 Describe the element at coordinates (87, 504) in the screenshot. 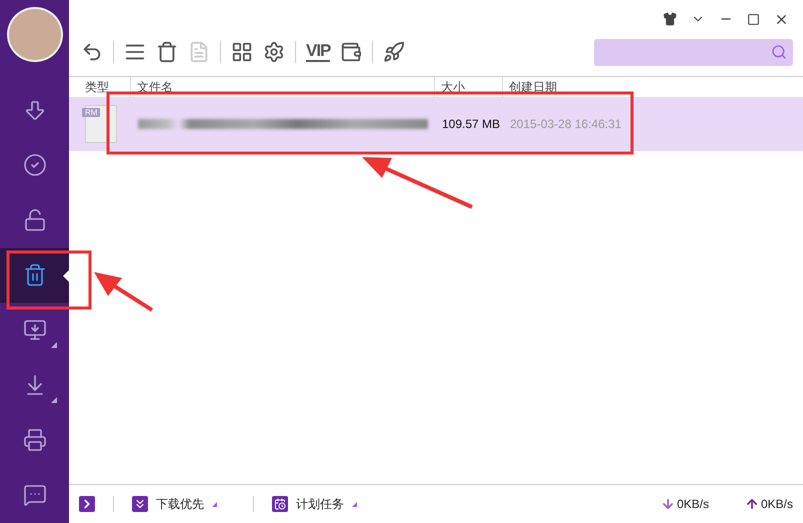

I see `expand-button` at that location.